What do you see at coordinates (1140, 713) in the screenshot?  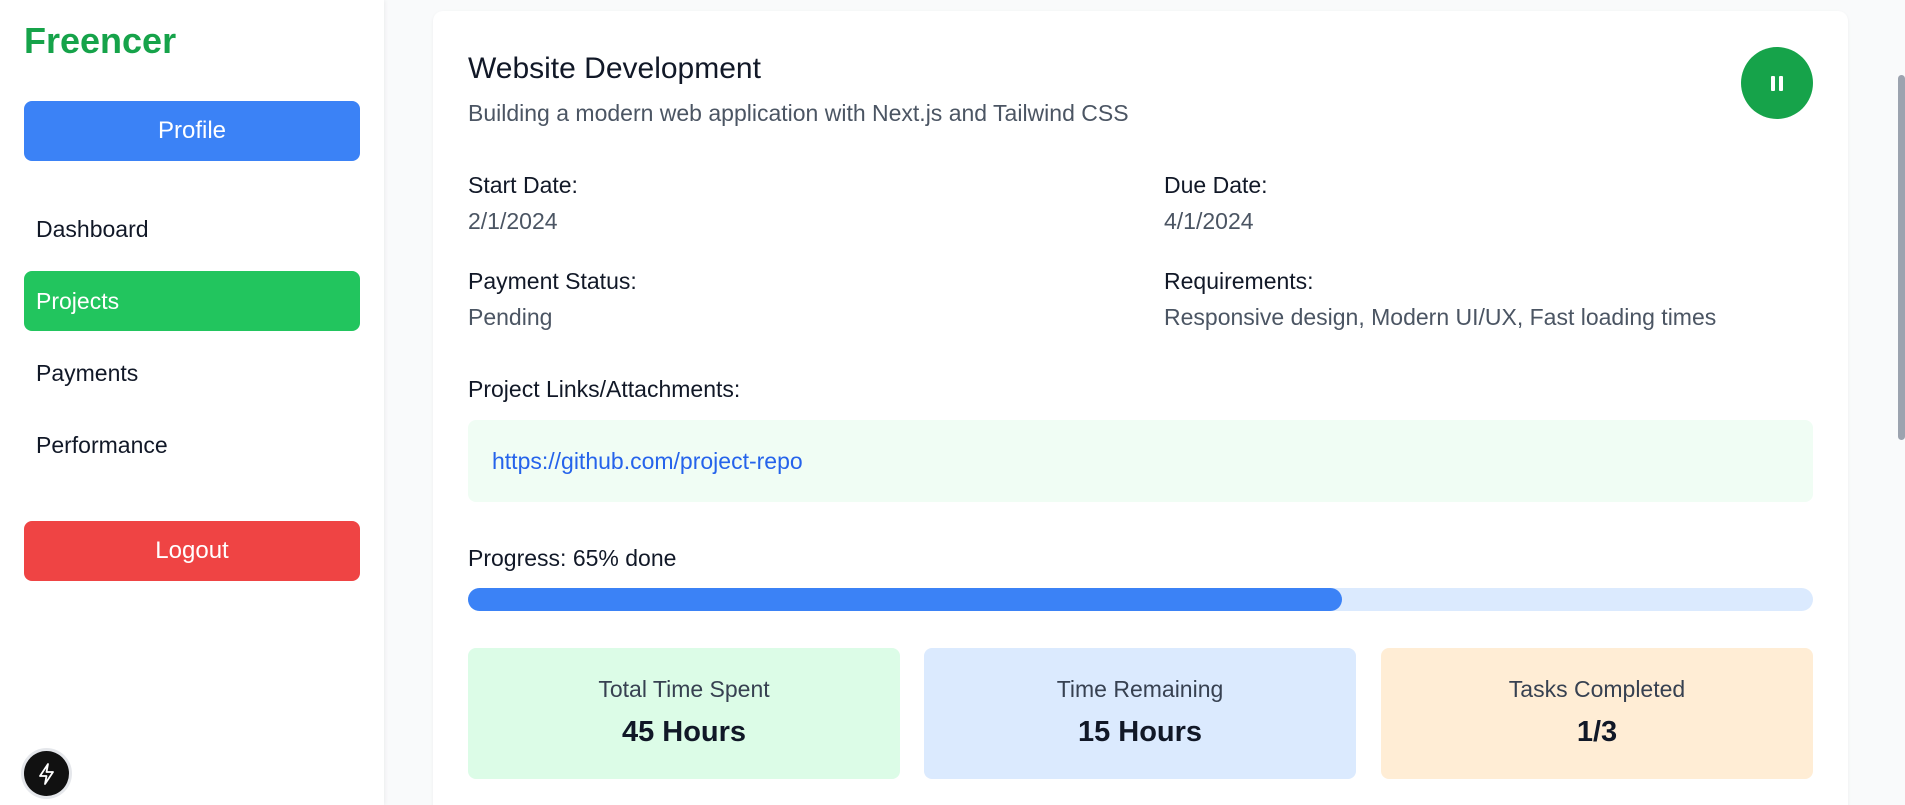 I see `stat-card-time-remaining: Time Remaining 15 Hours` at bounding box center [1140, 713].